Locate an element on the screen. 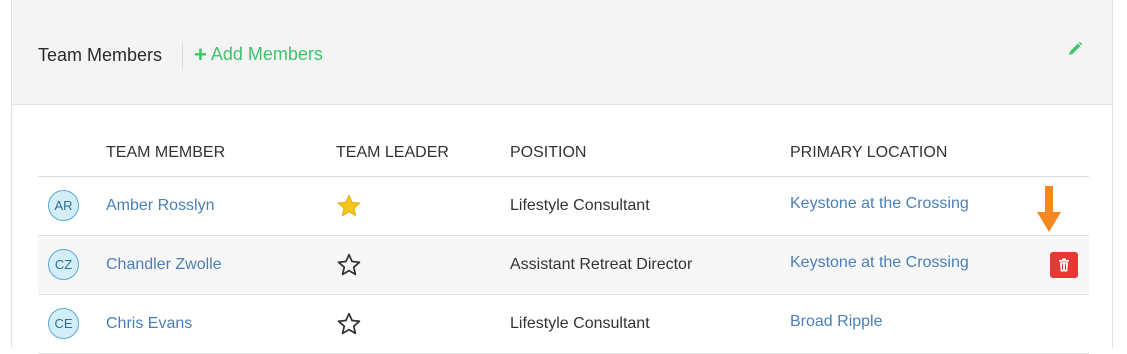 This screenshot has height=354, width=1127. add-members-button: + Add Members is located at coordinates (258, 54).